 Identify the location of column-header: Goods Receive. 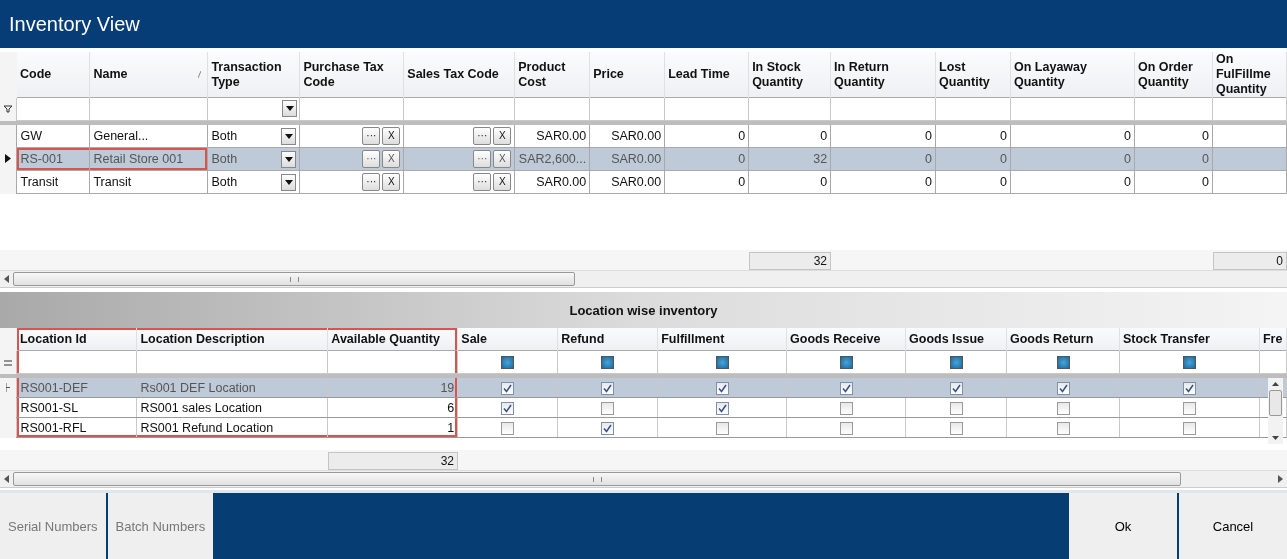
(846, 339).